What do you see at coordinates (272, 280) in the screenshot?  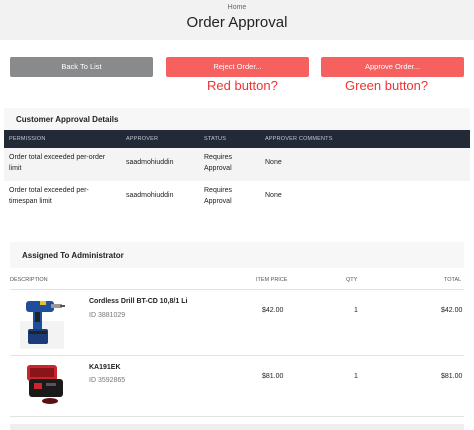 I see `col-item-price: ITEM PRICE` at bounding box center [272, 280].